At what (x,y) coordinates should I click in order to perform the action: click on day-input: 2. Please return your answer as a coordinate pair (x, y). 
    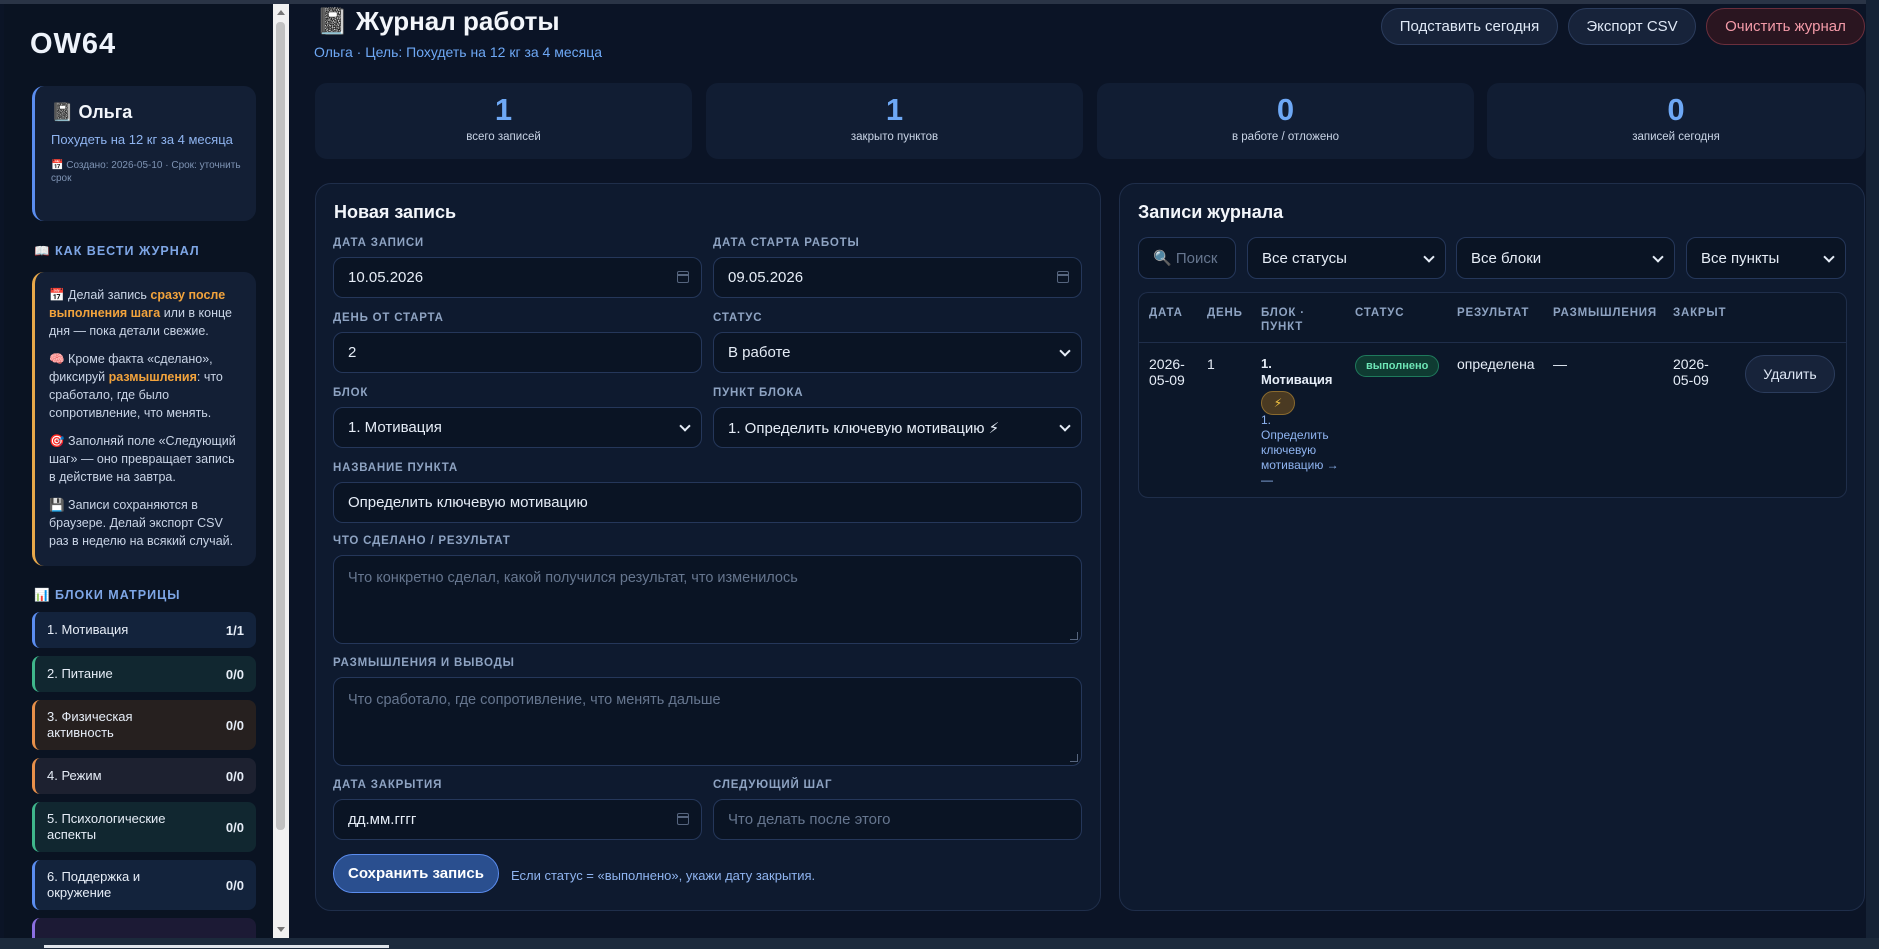
    Looking at the image, I should click on (517, 352).